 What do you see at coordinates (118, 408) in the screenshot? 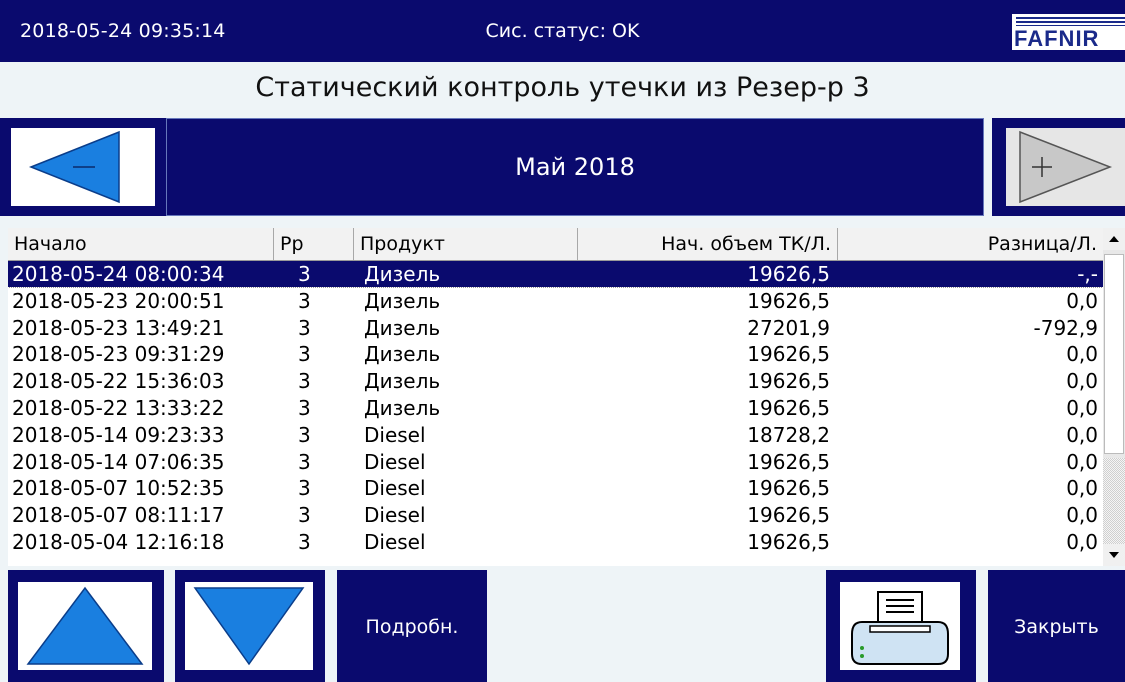
I see `cell-start: 2018-05-22 13:33:22` at bounding box center [118, 408].